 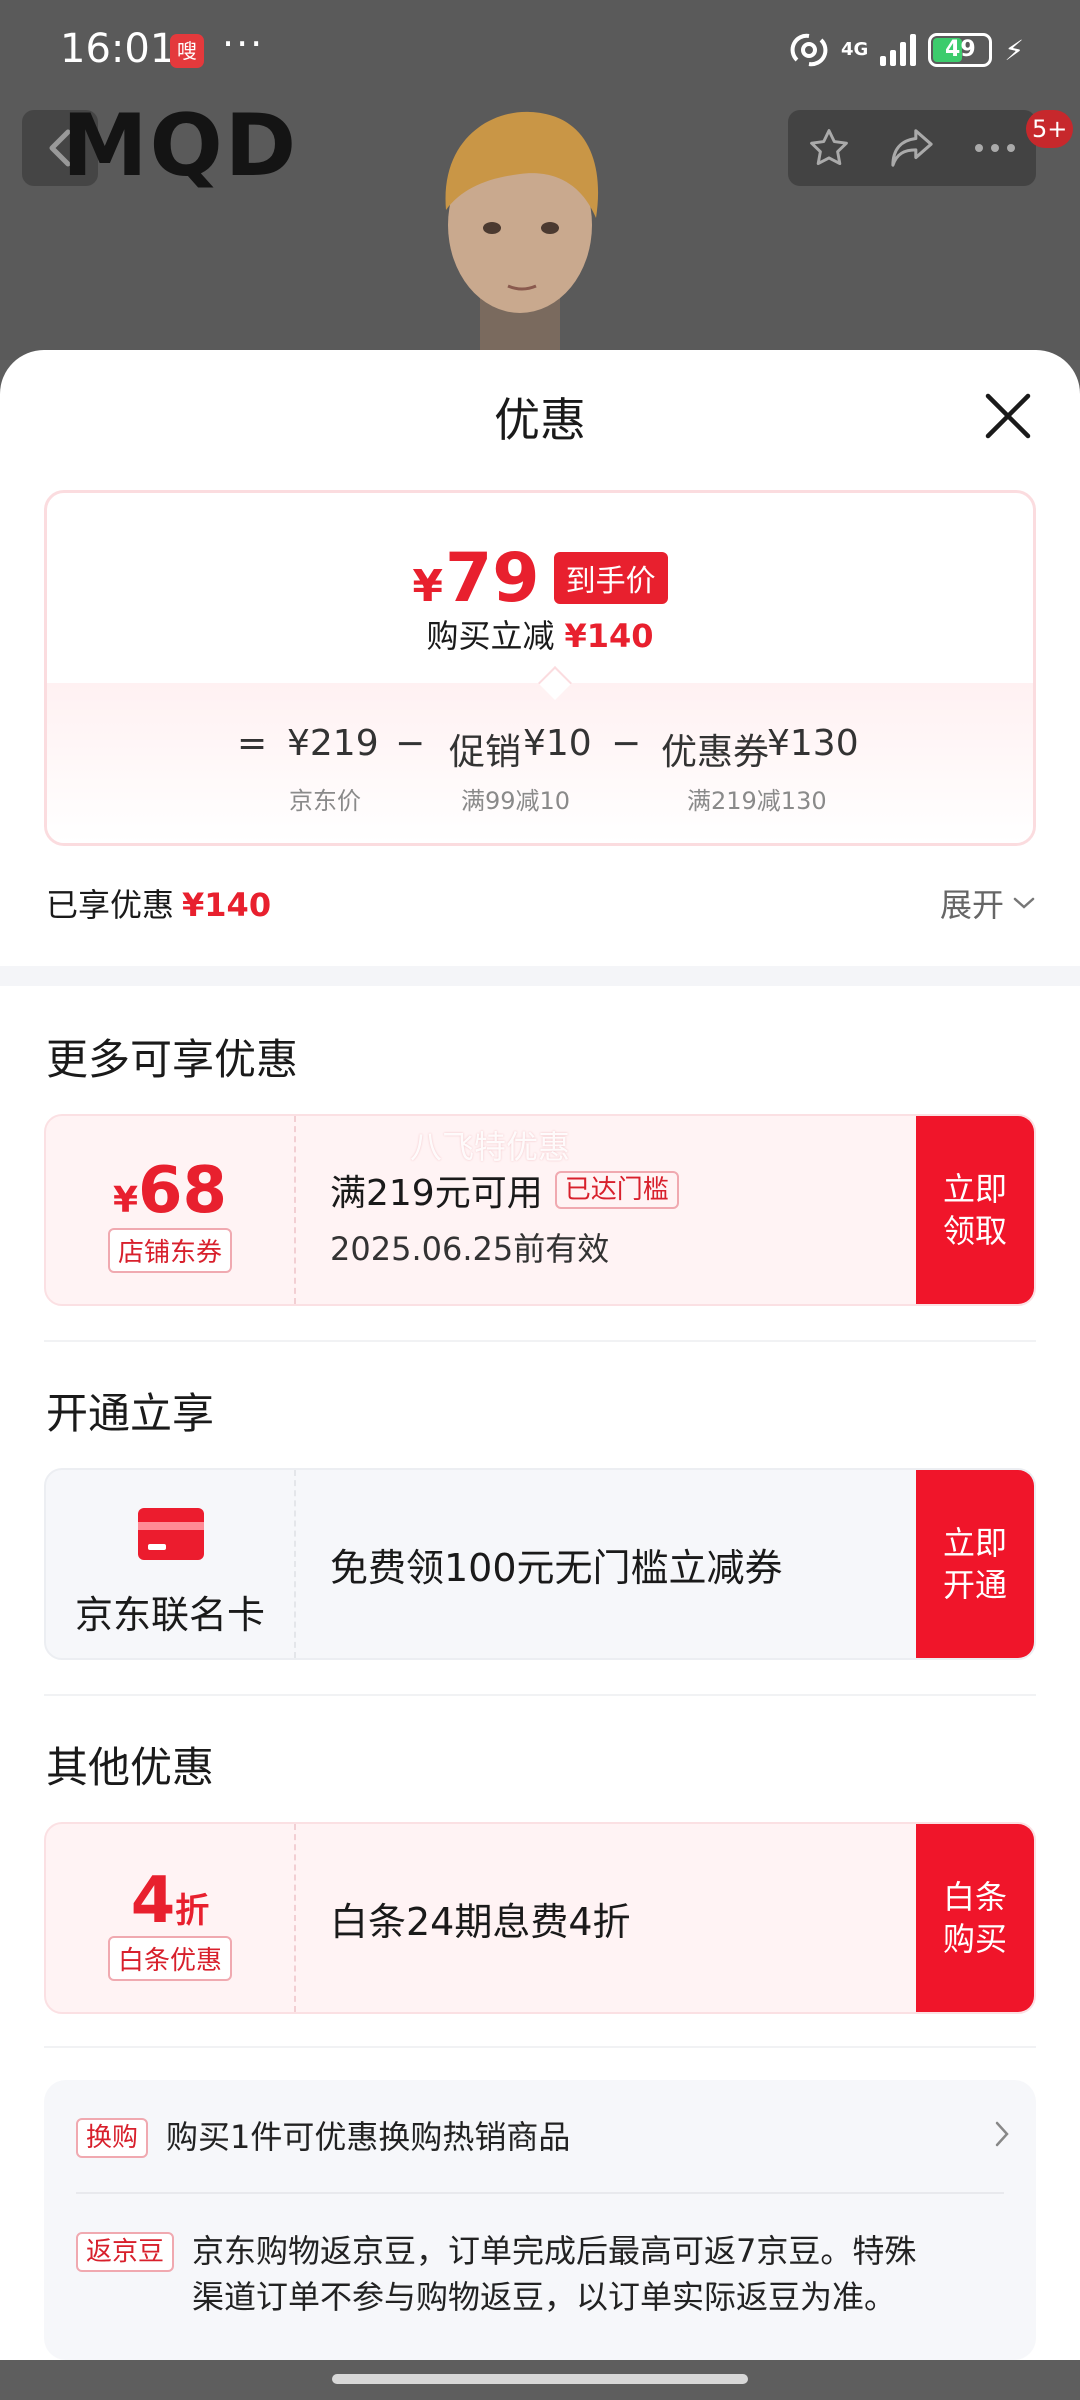 What do you see at coordinates (606, 1210) in the screenshot?
I see `coupon-details: 满219元可用 已达门槛 2025.06.25前有效` at bounding box center [606, 1210].